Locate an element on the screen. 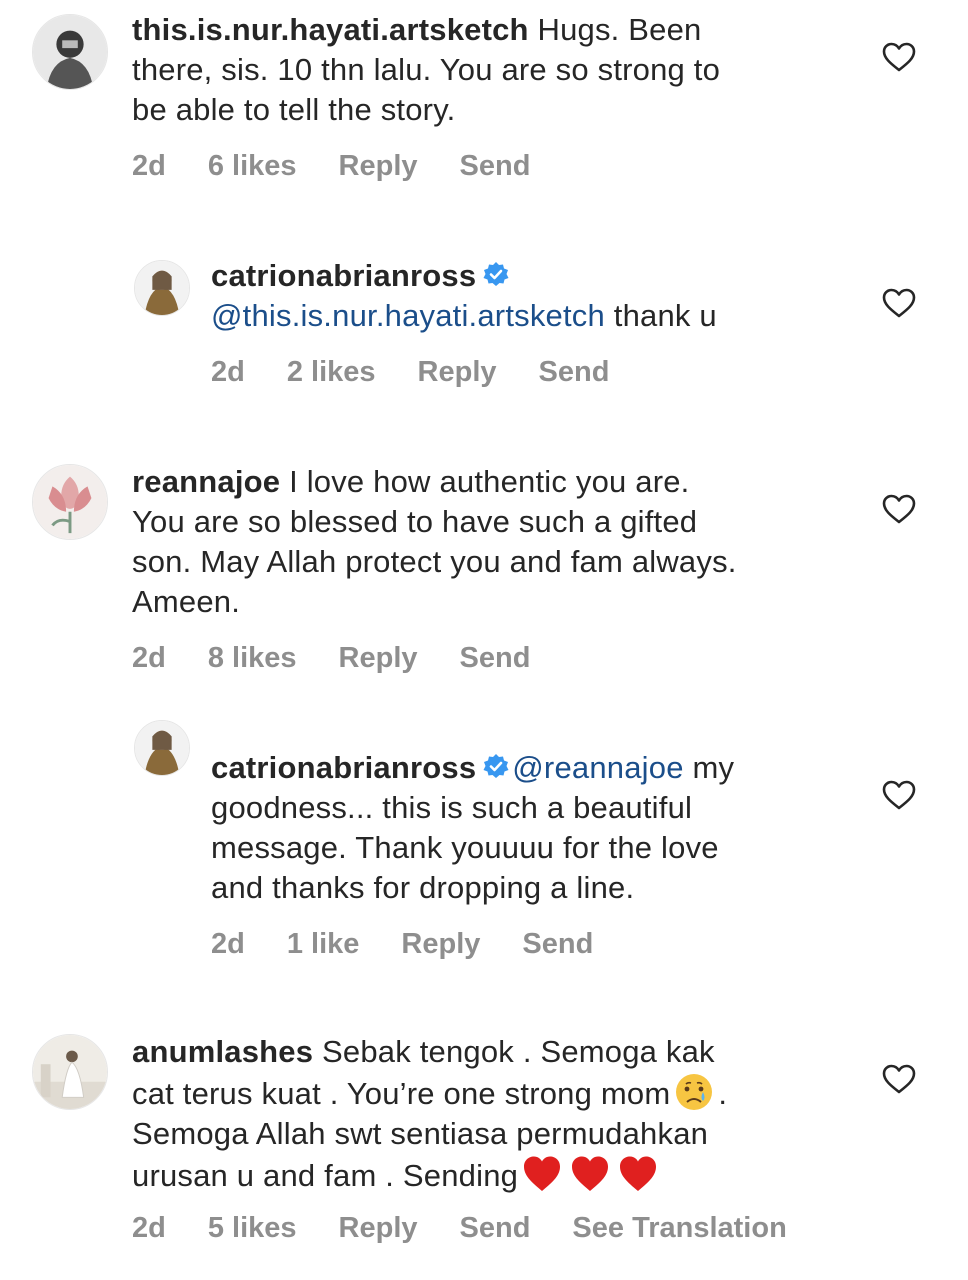  crying-face-emoji is located at coordinates (694, 1092).